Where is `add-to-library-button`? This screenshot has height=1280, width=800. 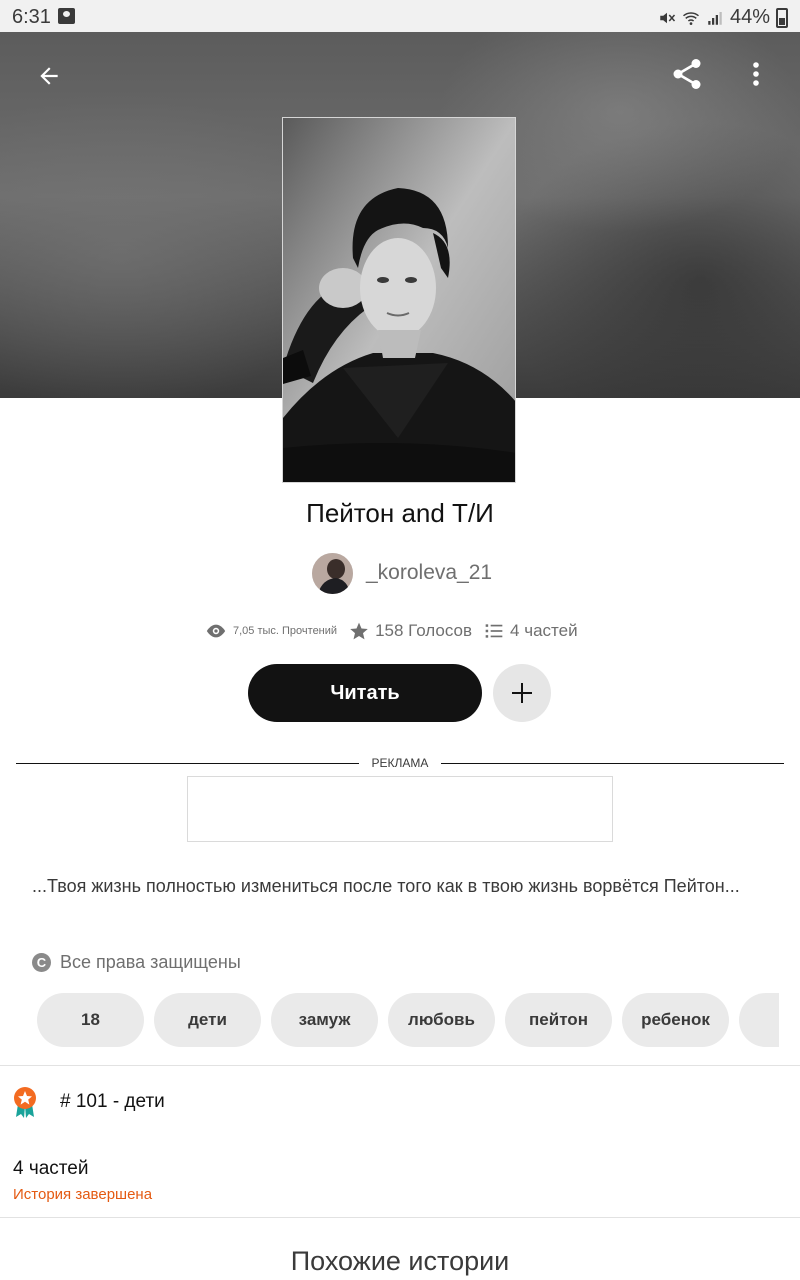
add-to-library-button is located at coordinates (522, 693).